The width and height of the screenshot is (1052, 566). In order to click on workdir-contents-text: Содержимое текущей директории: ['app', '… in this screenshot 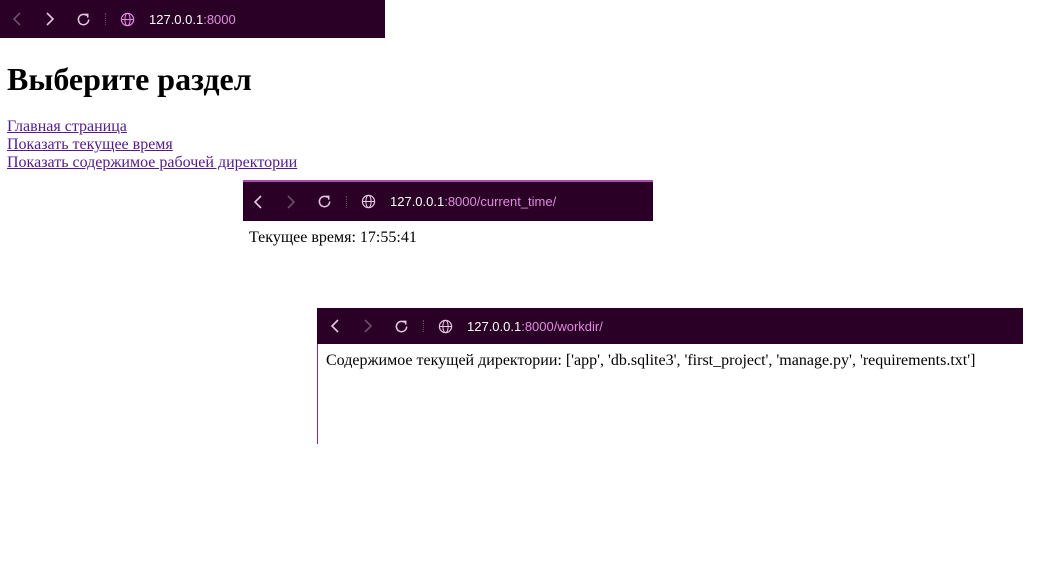, I will do `click(651, 360)`.